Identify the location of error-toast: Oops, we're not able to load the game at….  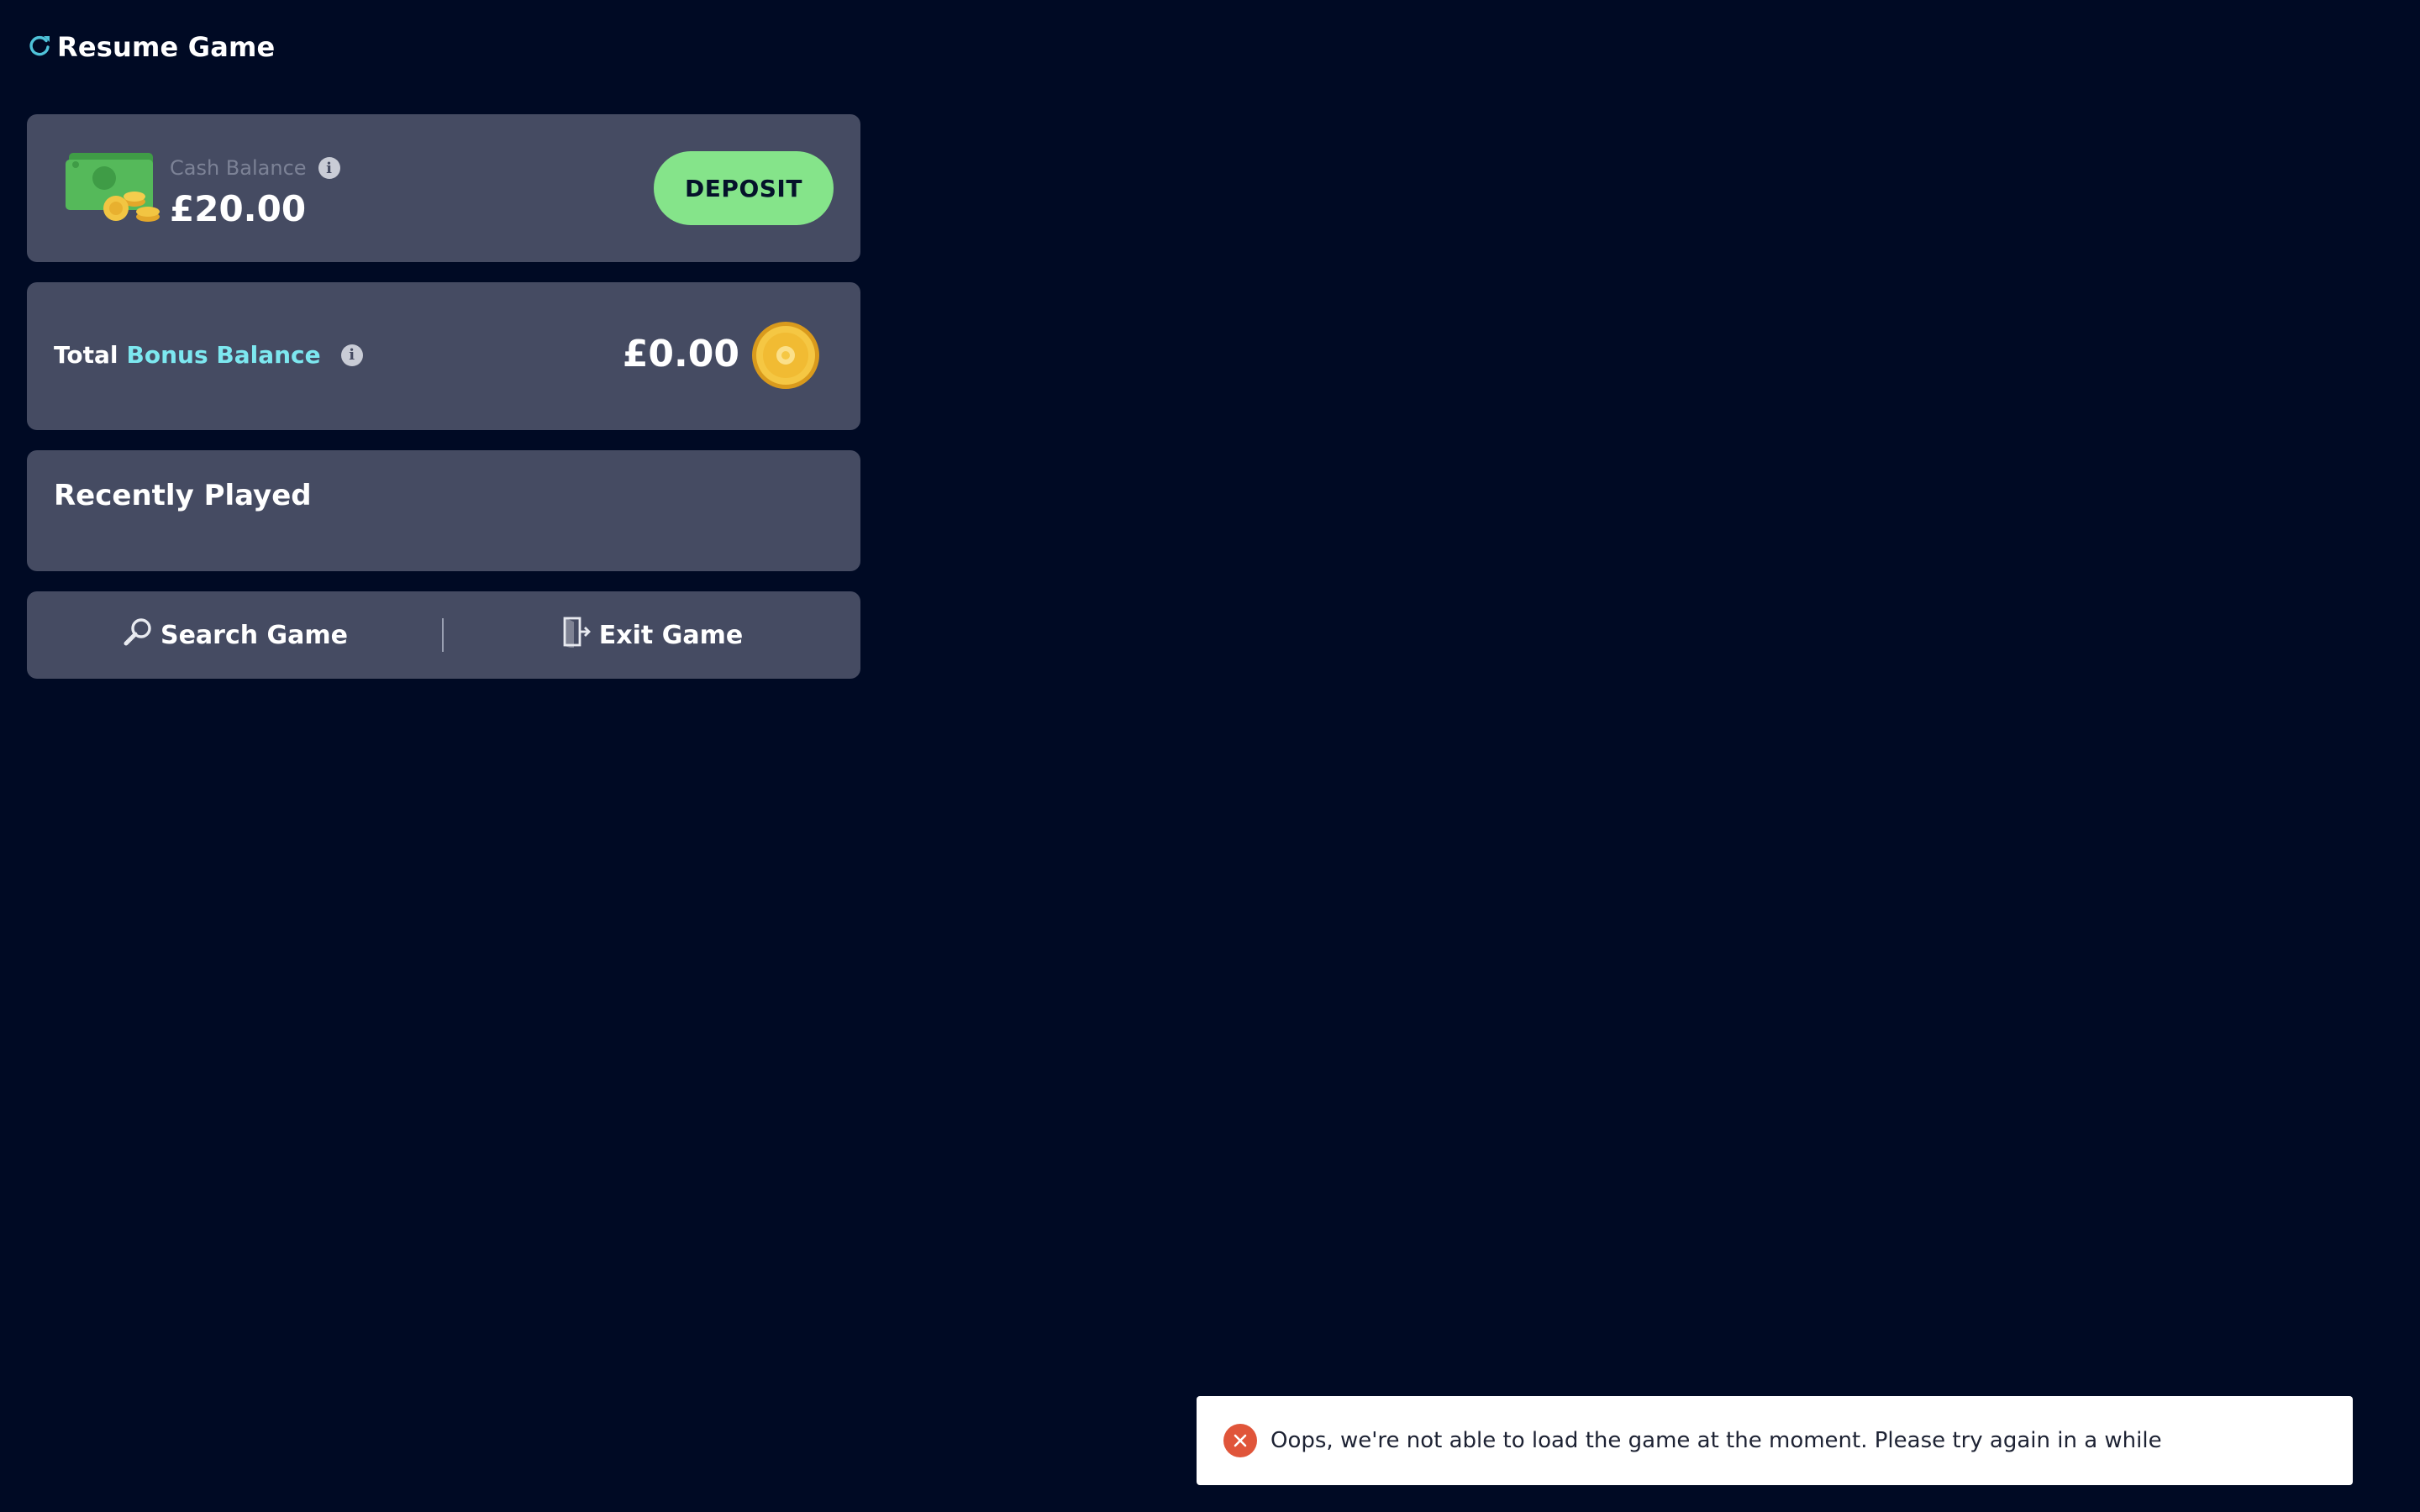
(1775, 1440).